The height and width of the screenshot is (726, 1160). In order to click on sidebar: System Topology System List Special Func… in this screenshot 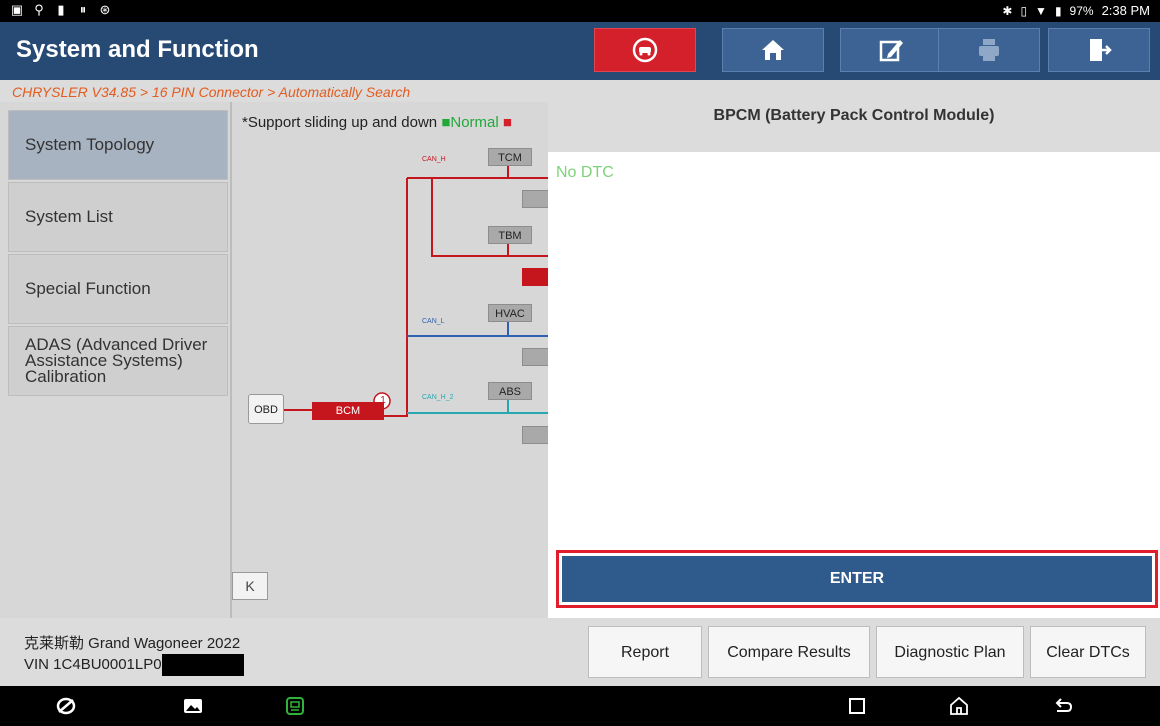, I will do `click(118, 254)`.